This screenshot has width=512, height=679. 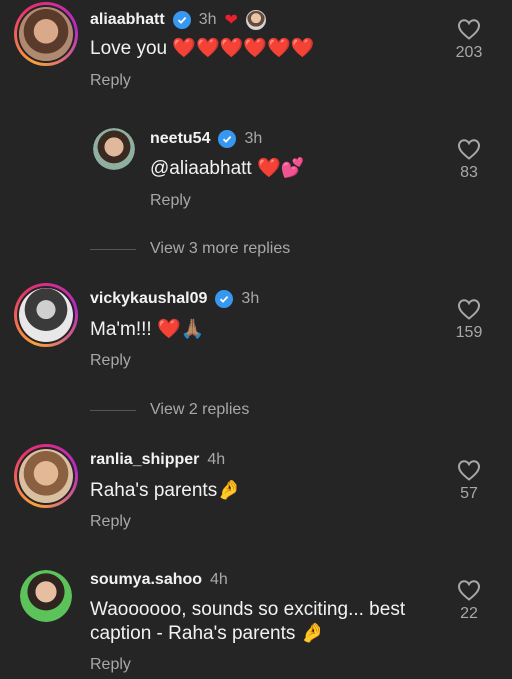 What do you see at coordinates (469, 52) in the screenshot?
I see `like-count: 203` at bounding box center [469, 52].